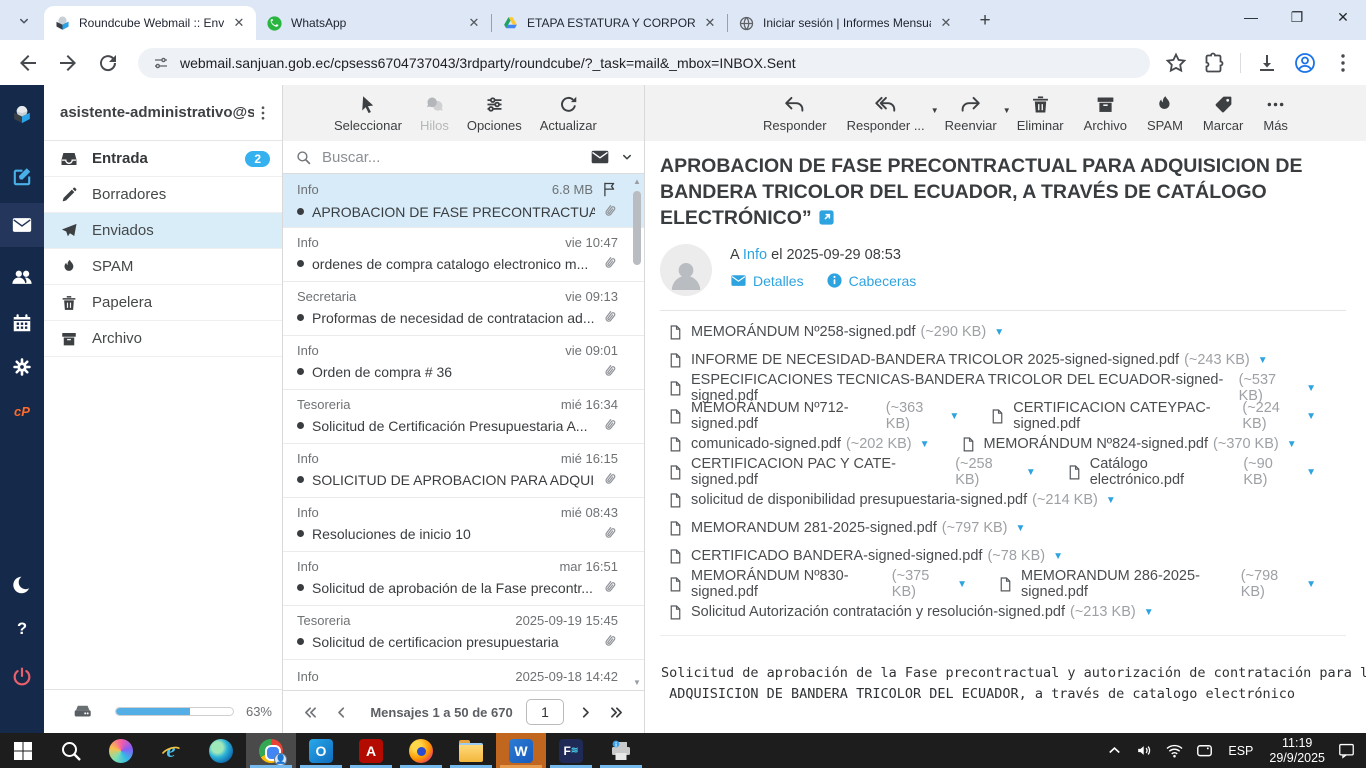 This screenshot has width=1366, height=768. I want to click on actualizar-button: Actualizar, so click(568, 113).